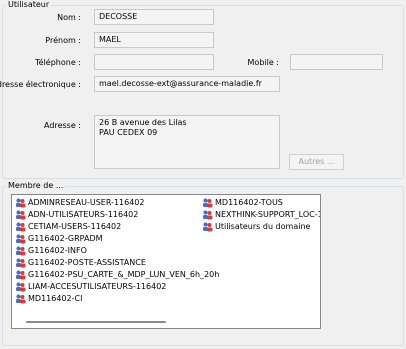 This screenshot has width=406, height=349. What do you see at coordinates (96, 322) in the screenshot?
I see `horizontal-scrollbar` at bounding box center [96, 322].